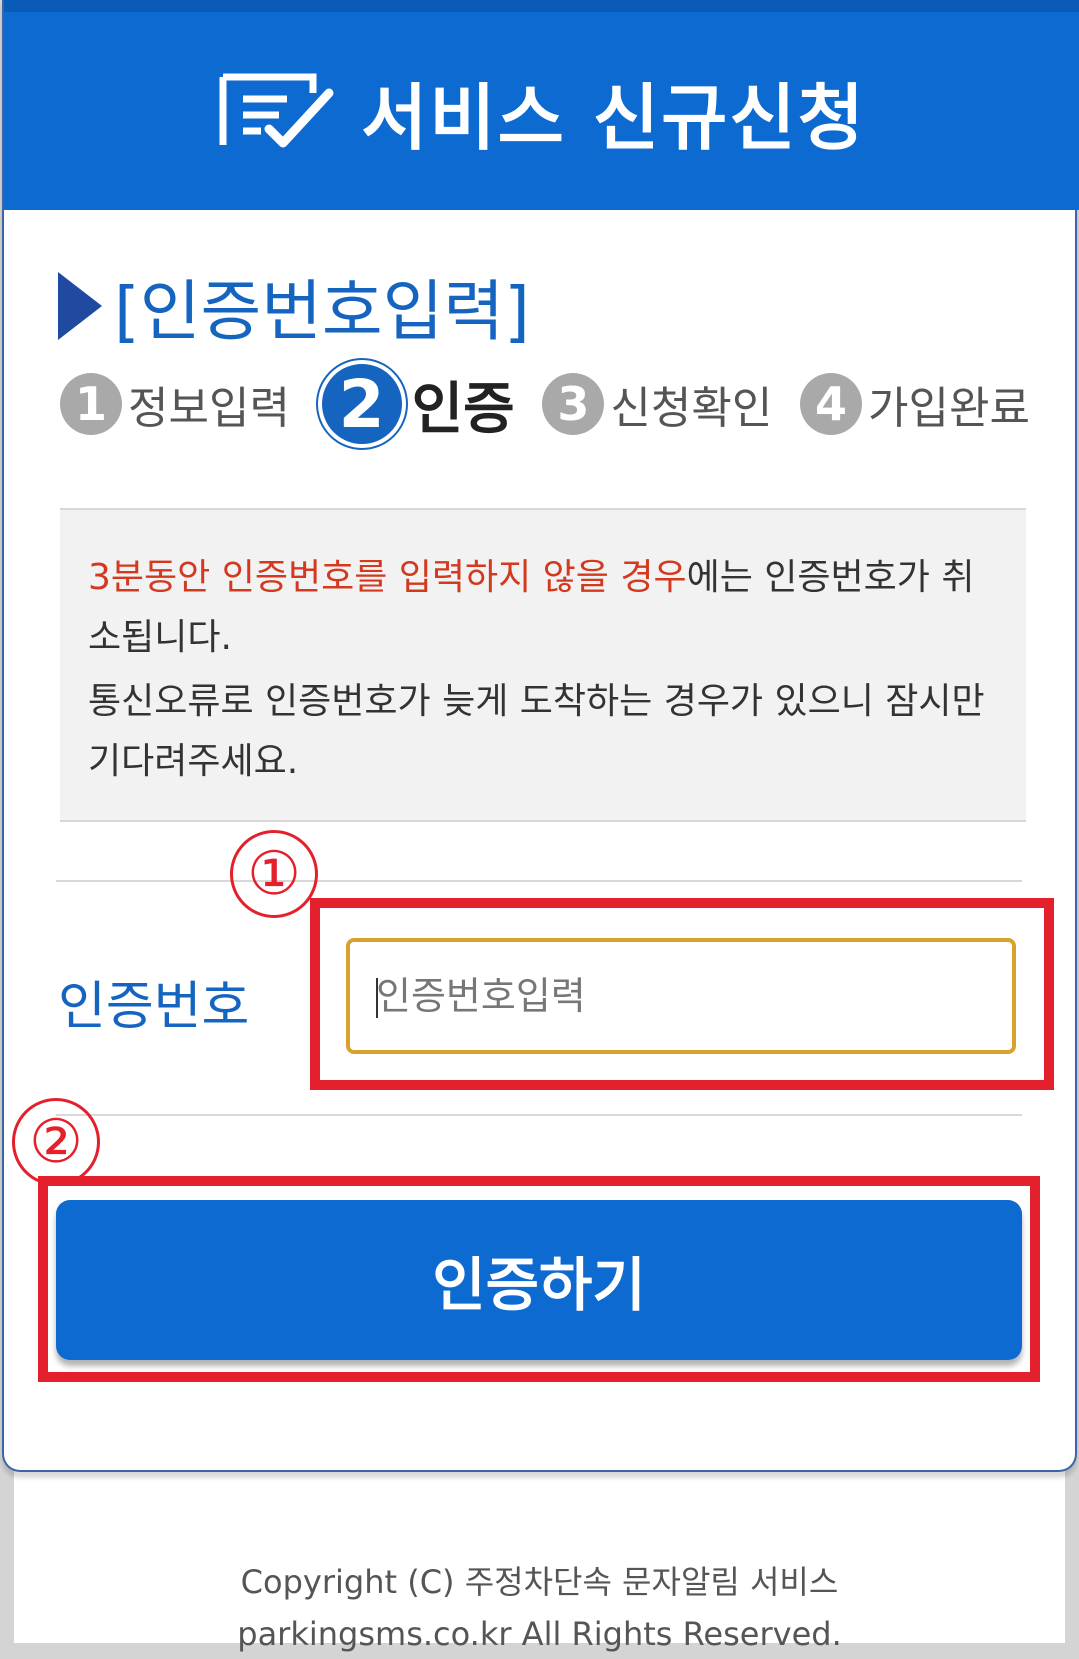  I want to click on step-indicator: 1 정보입력 2 인증 3 신청확인 4 가입완료, so click(545, 404).